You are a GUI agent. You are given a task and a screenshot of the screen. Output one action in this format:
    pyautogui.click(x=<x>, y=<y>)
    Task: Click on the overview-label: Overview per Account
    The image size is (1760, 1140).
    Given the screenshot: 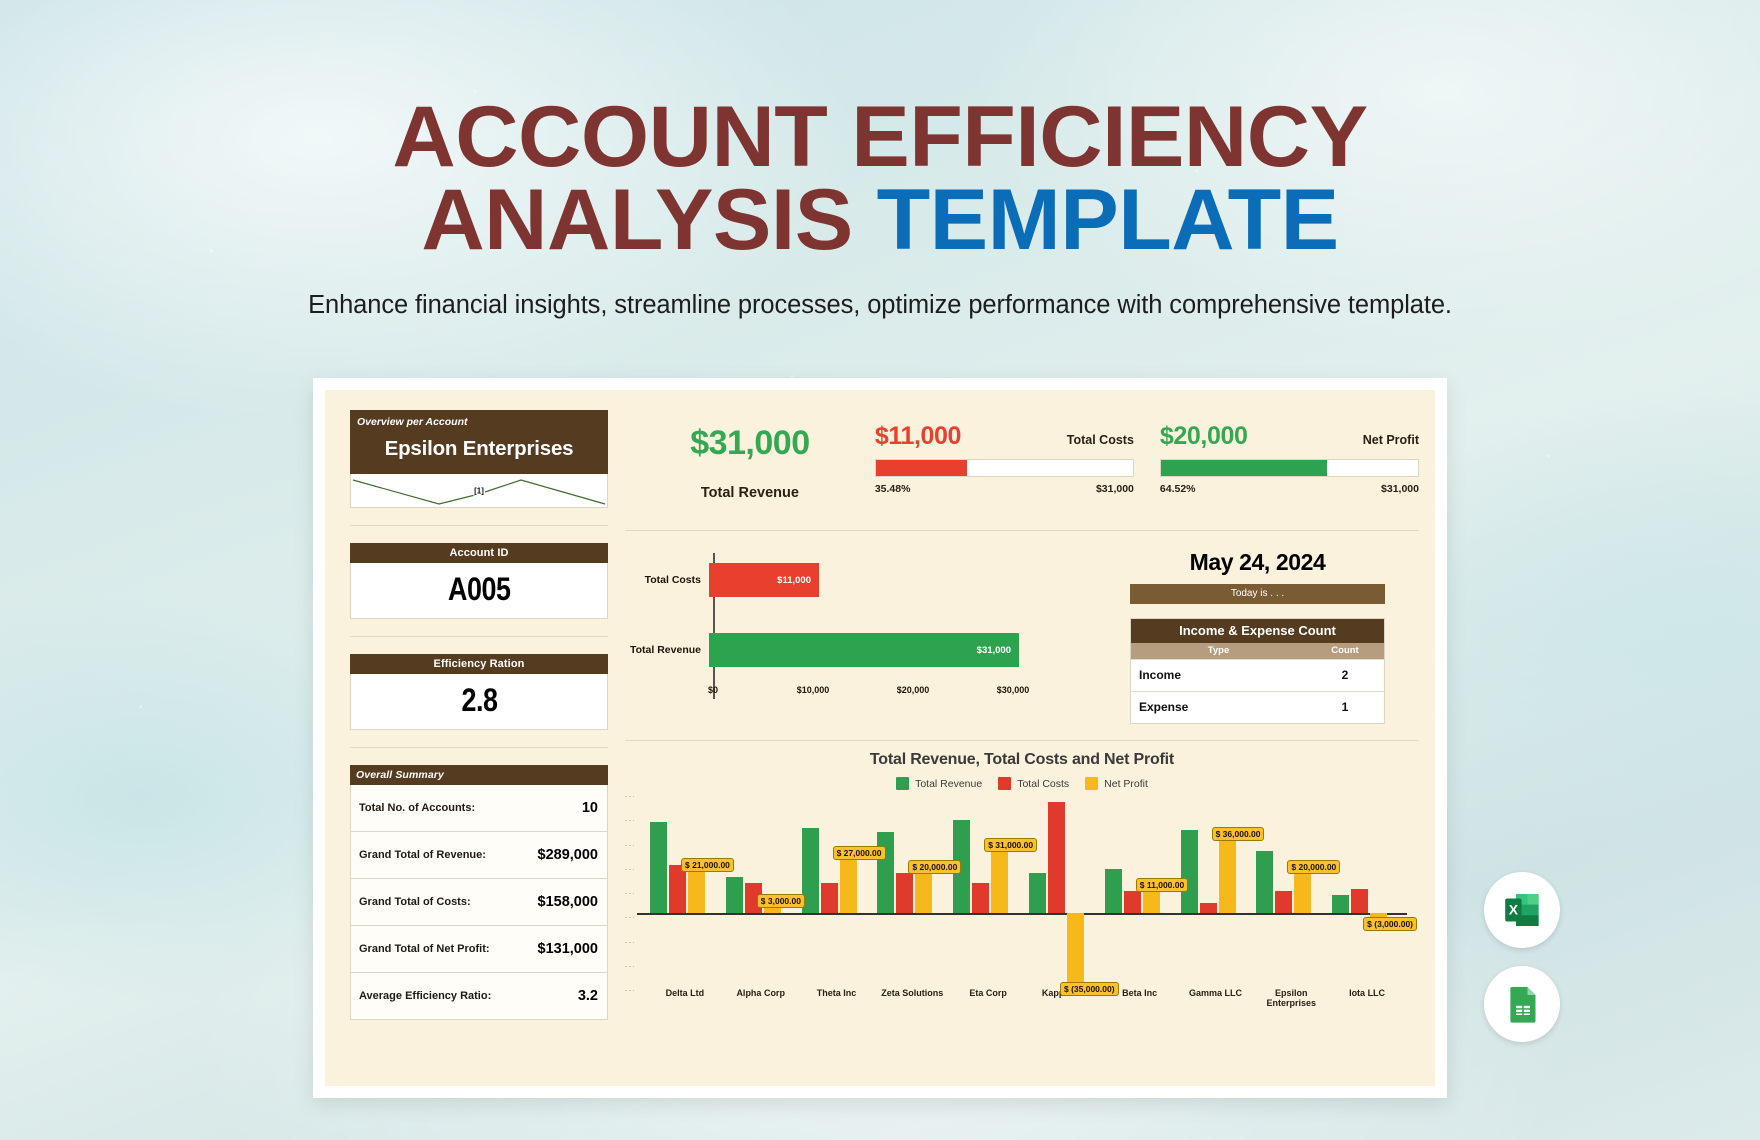 What is the action you would take?
    pyautogui.click(x=412, y=422)
    